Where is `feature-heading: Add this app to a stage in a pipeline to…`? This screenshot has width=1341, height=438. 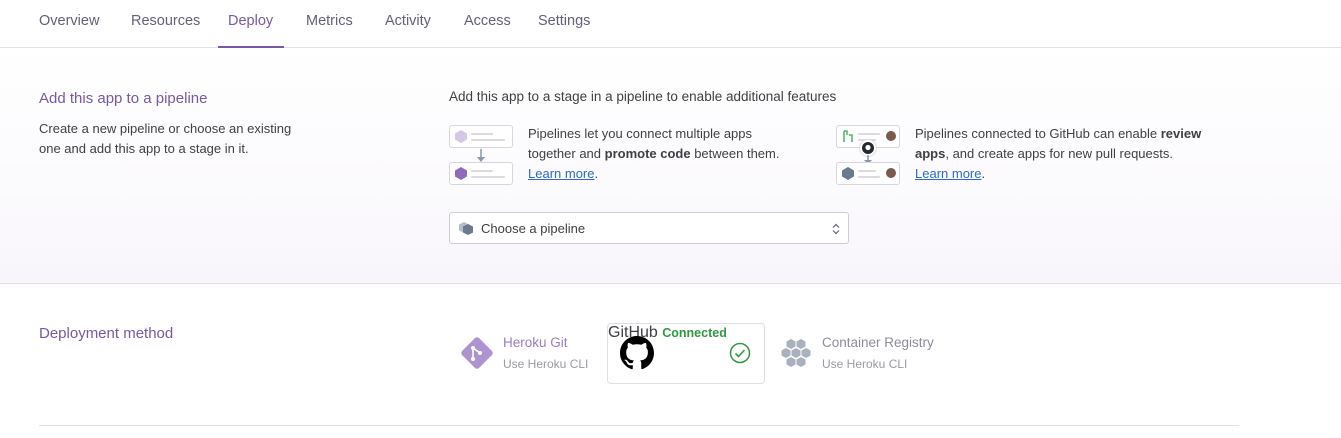 feature-heading: Add this app to a stage in a pipeline to… is located at coordinates (643, 96).